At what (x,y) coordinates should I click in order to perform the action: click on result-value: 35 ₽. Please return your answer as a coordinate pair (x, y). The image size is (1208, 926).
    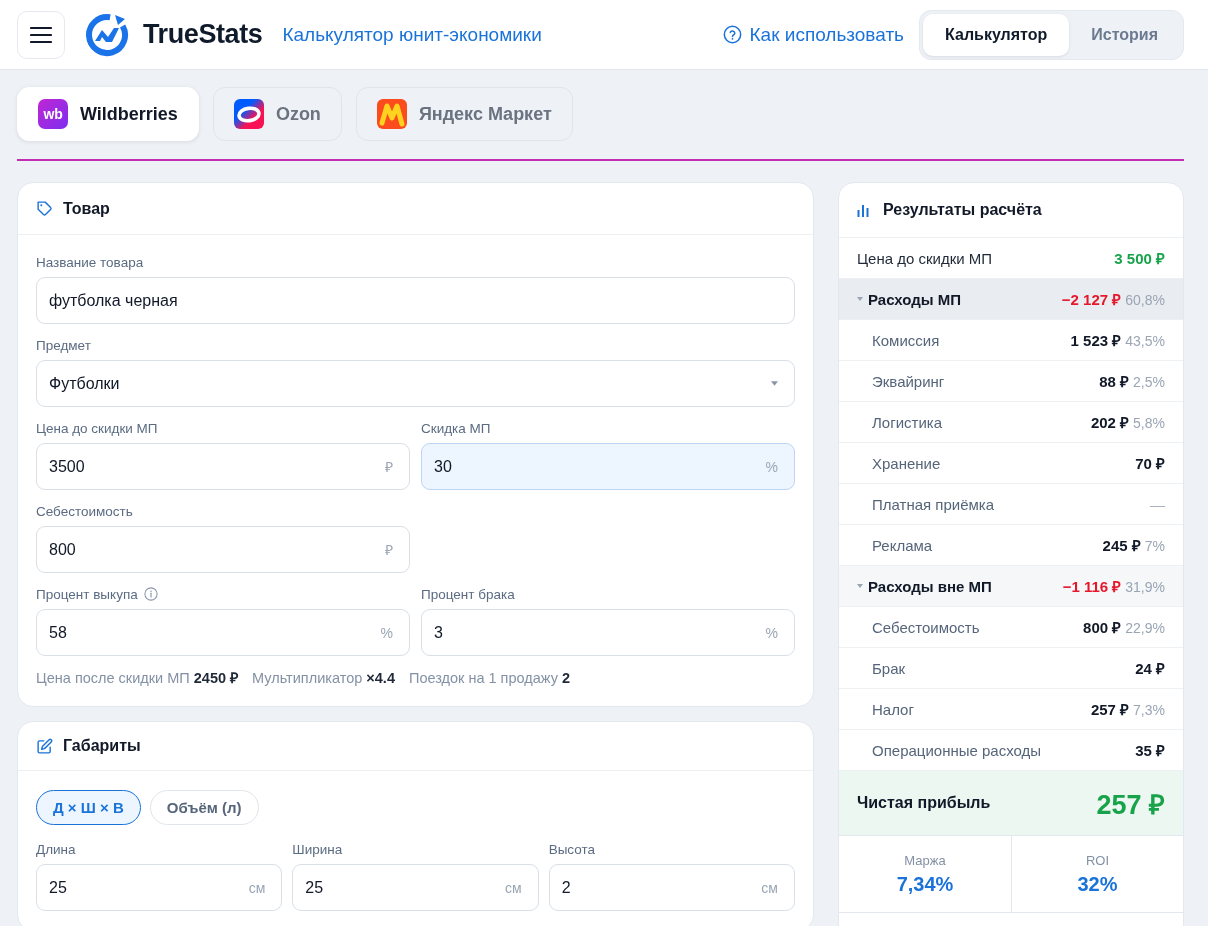
    Looking at the image, I should click on (1150, 750).